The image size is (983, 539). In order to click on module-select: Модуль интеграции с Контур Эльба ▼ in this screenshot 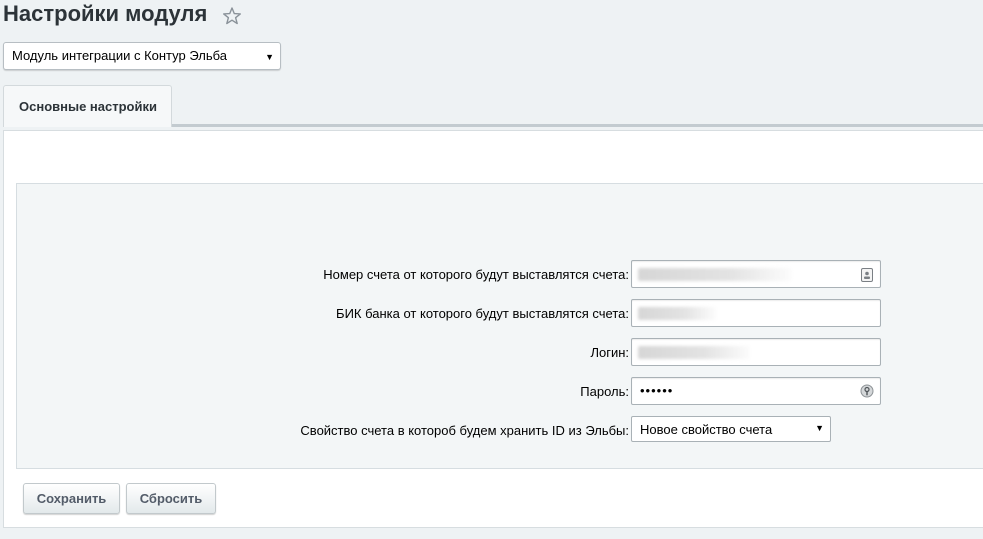, I will do `click(142, 56)`.